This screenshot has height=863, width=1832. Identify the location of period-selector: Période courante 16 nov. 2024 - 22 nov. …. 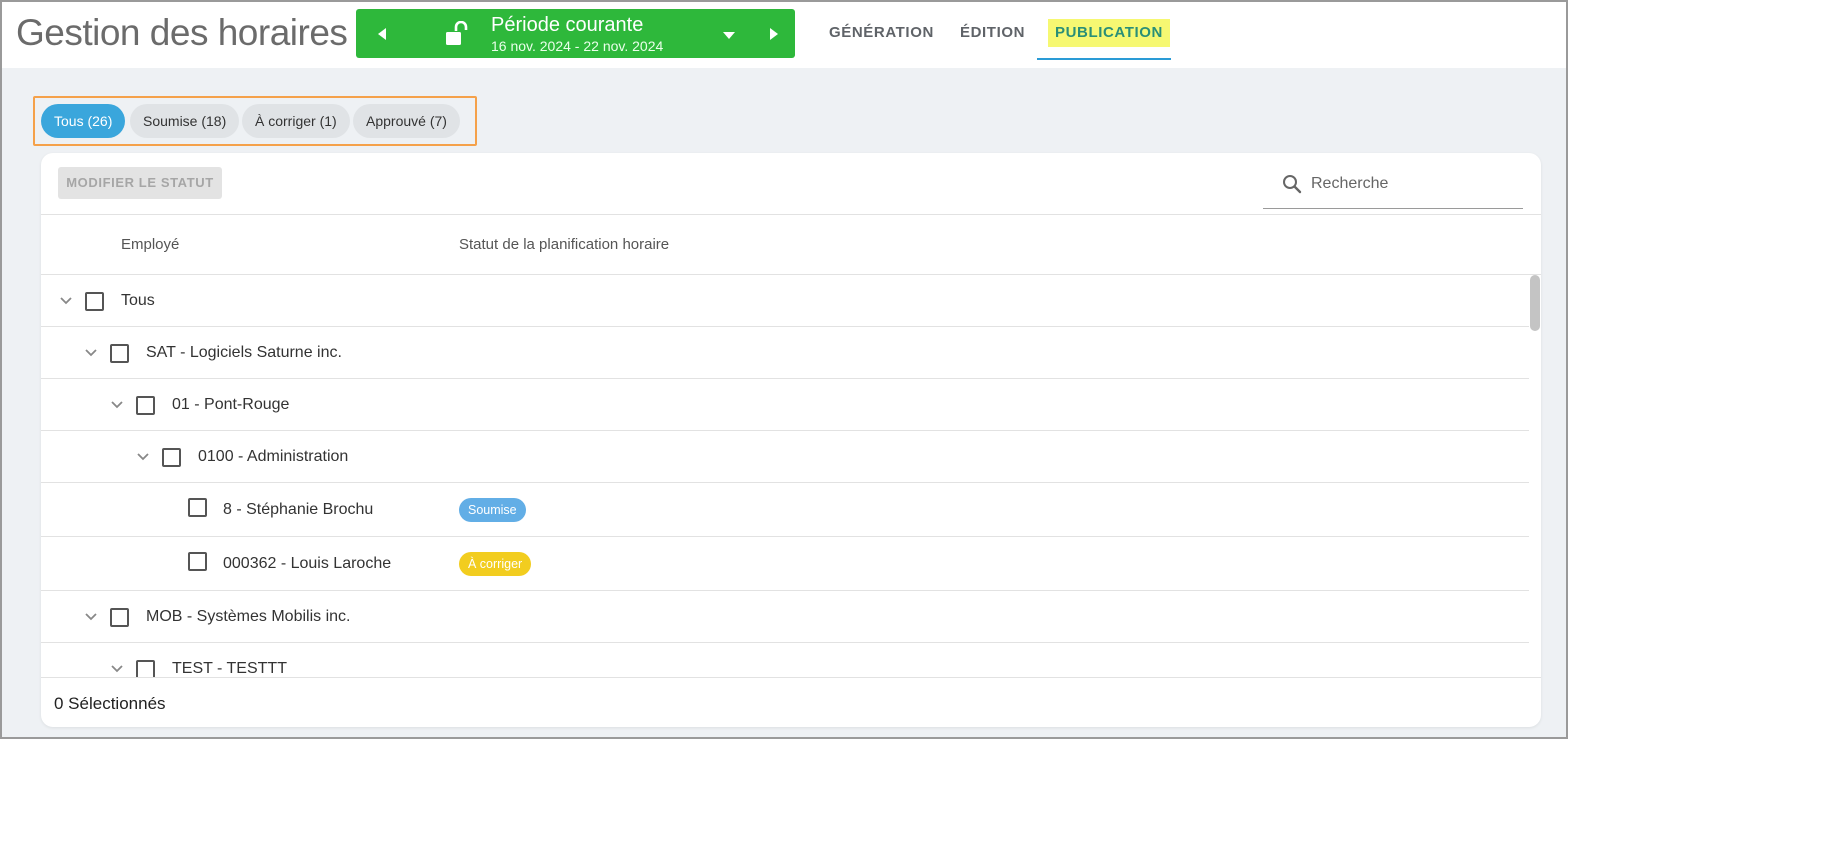
(575, 33).